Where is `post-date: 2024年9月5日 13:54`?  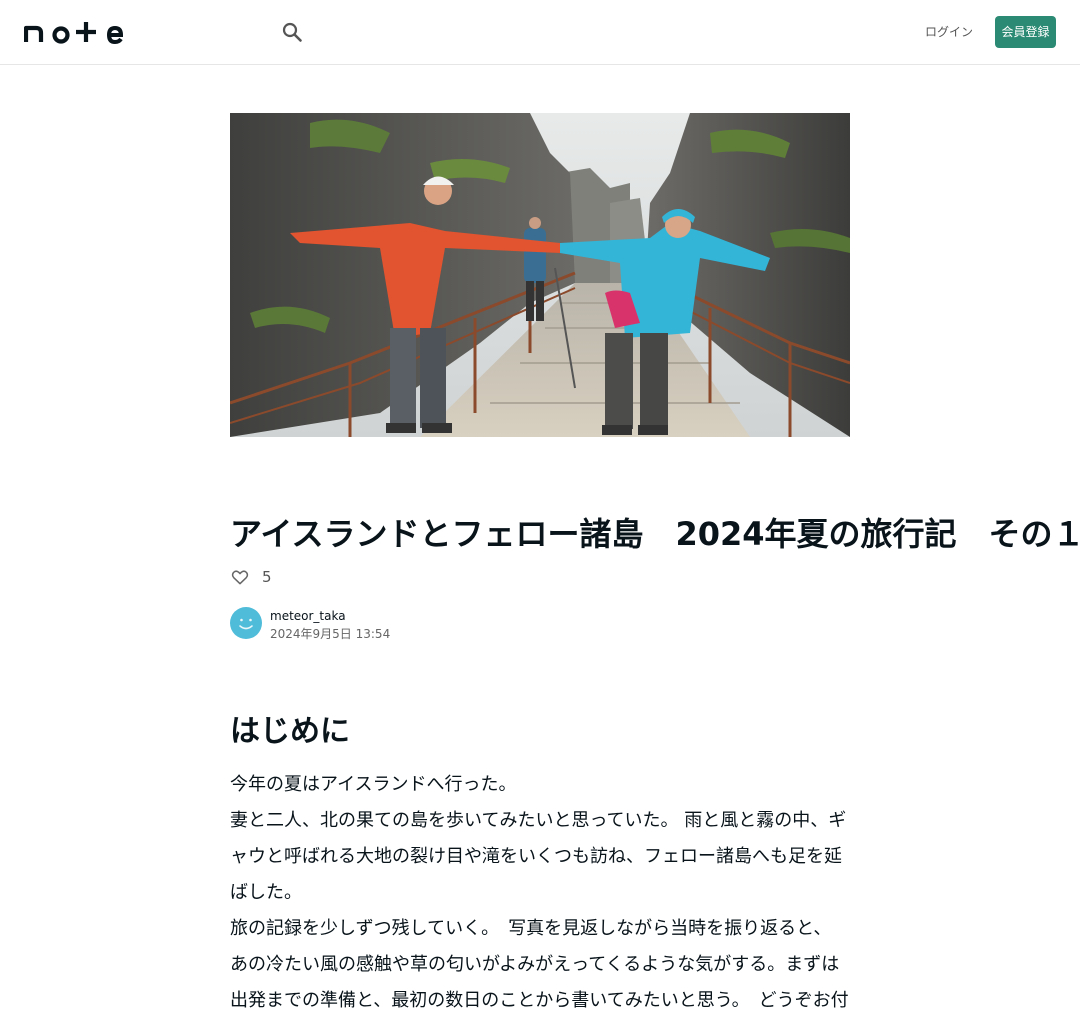
post-date: 2024年9月5日 13:54 is located at coordinates (330, 634).